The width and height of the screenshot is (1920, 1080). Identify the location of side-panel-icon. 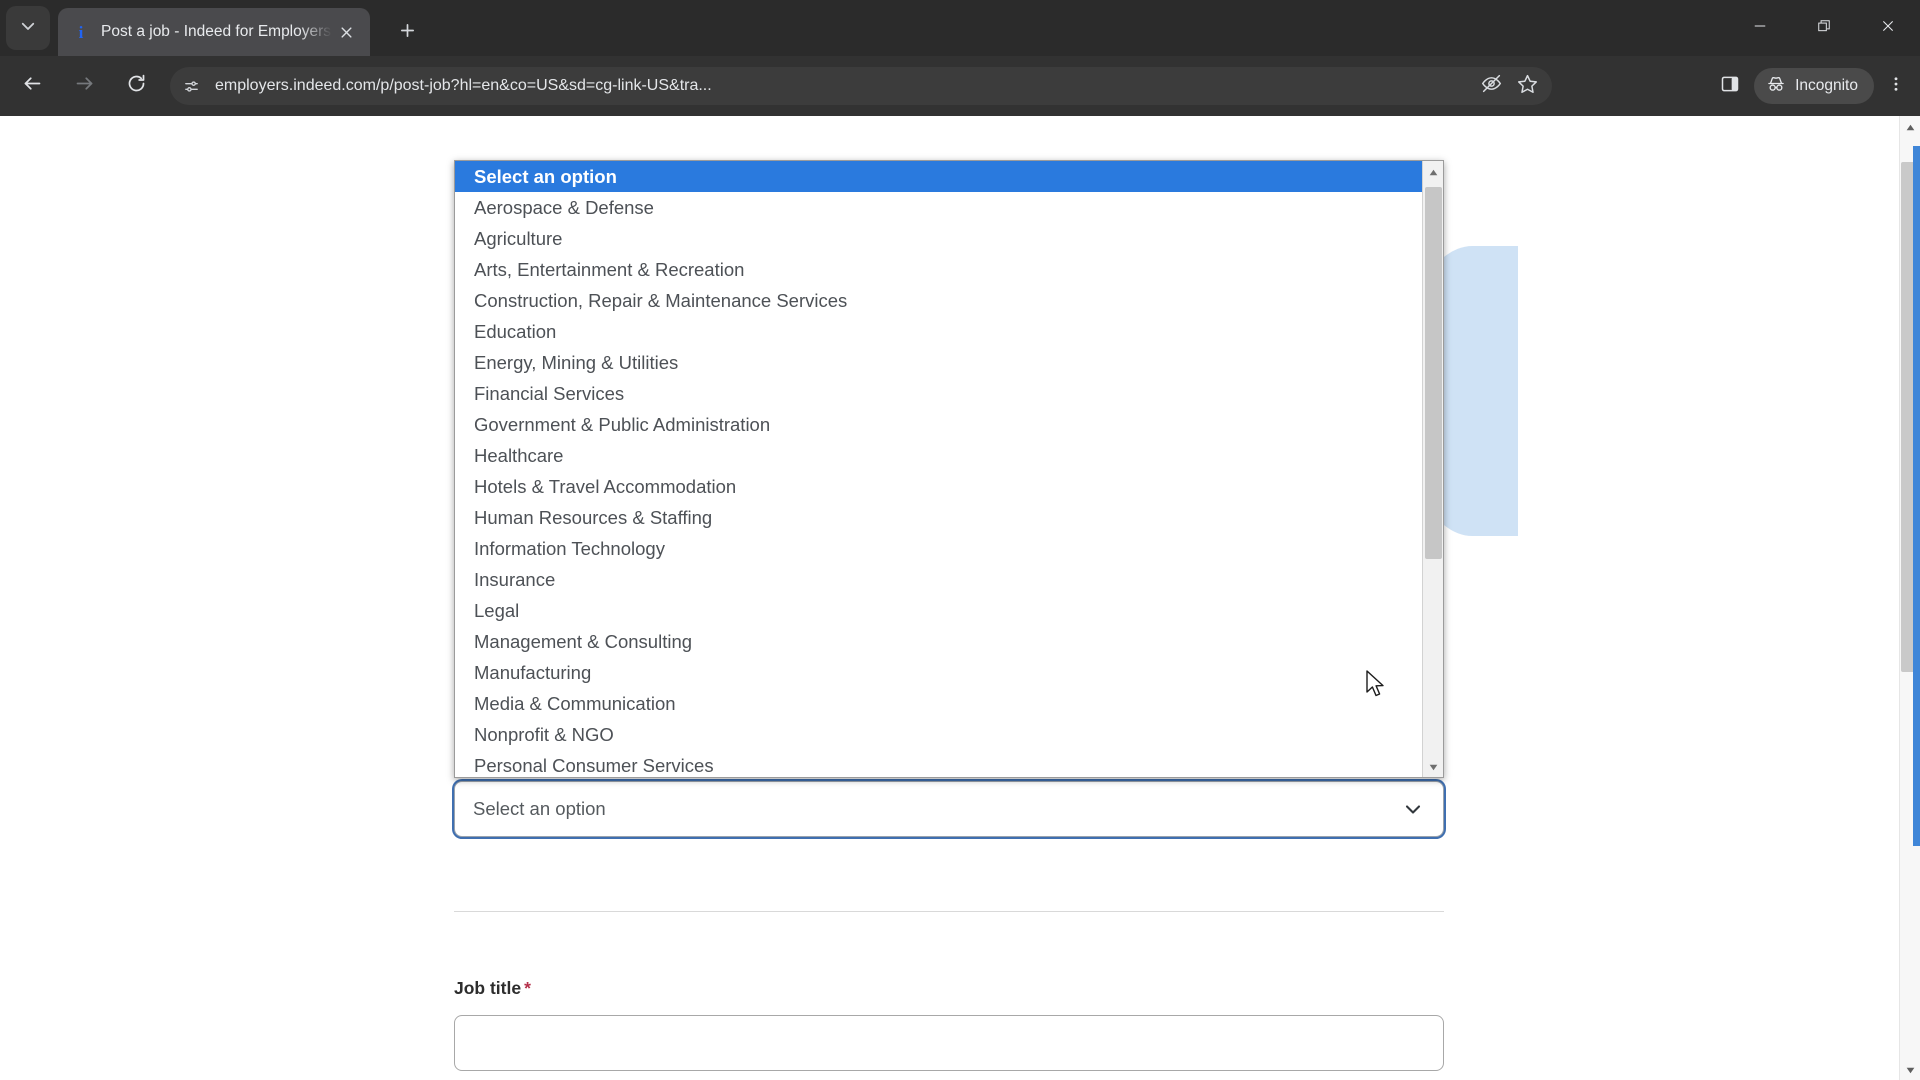
(1730, 86).